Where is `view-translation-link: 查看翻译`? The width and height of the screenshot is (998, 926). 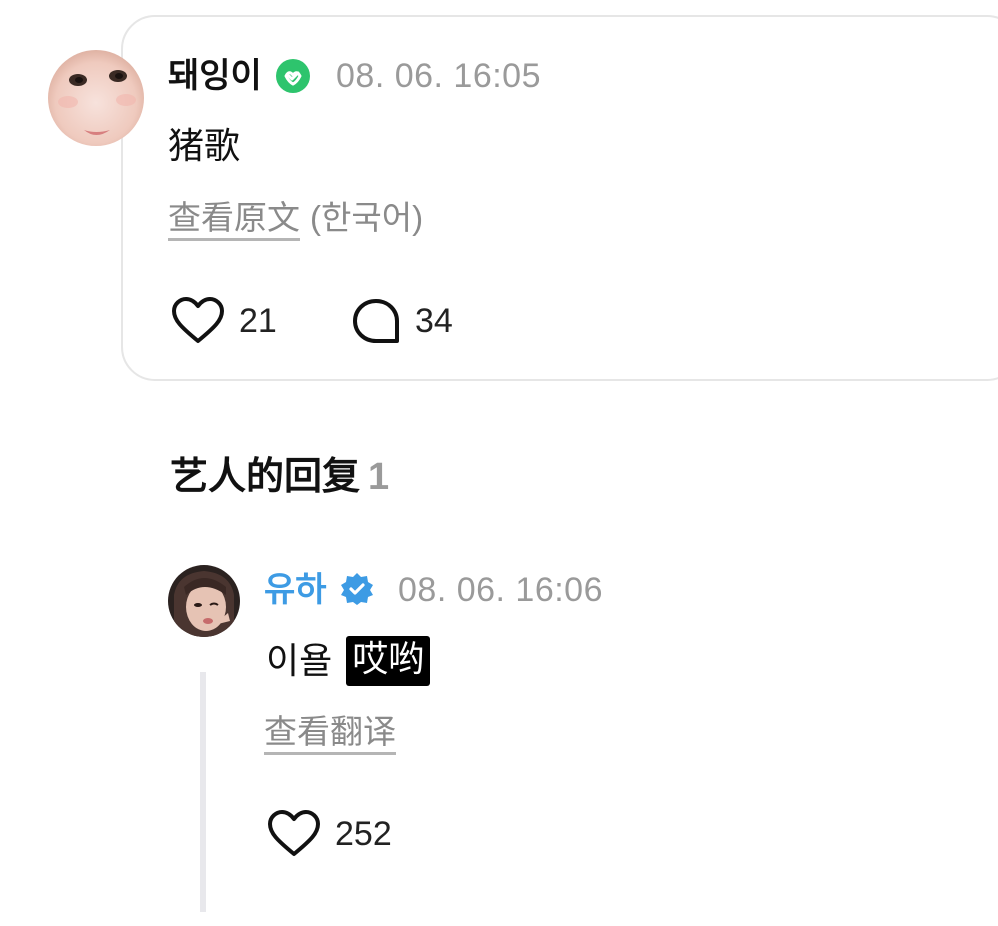 view-translation-link: 查看翻译 is located at coordinates (330, 734).